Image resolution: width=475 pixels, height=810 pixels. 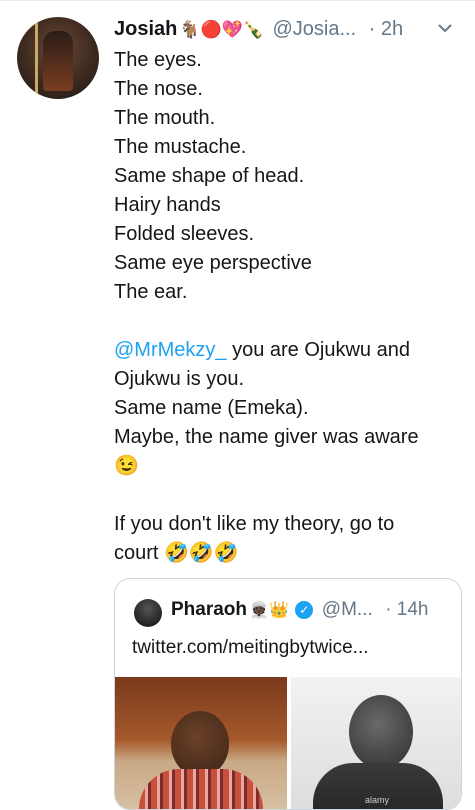 What do you see at coordinates (376, 743) in the screenshot?
I see `quoted-photo-right: alamy` at bounding box center [376, 743].